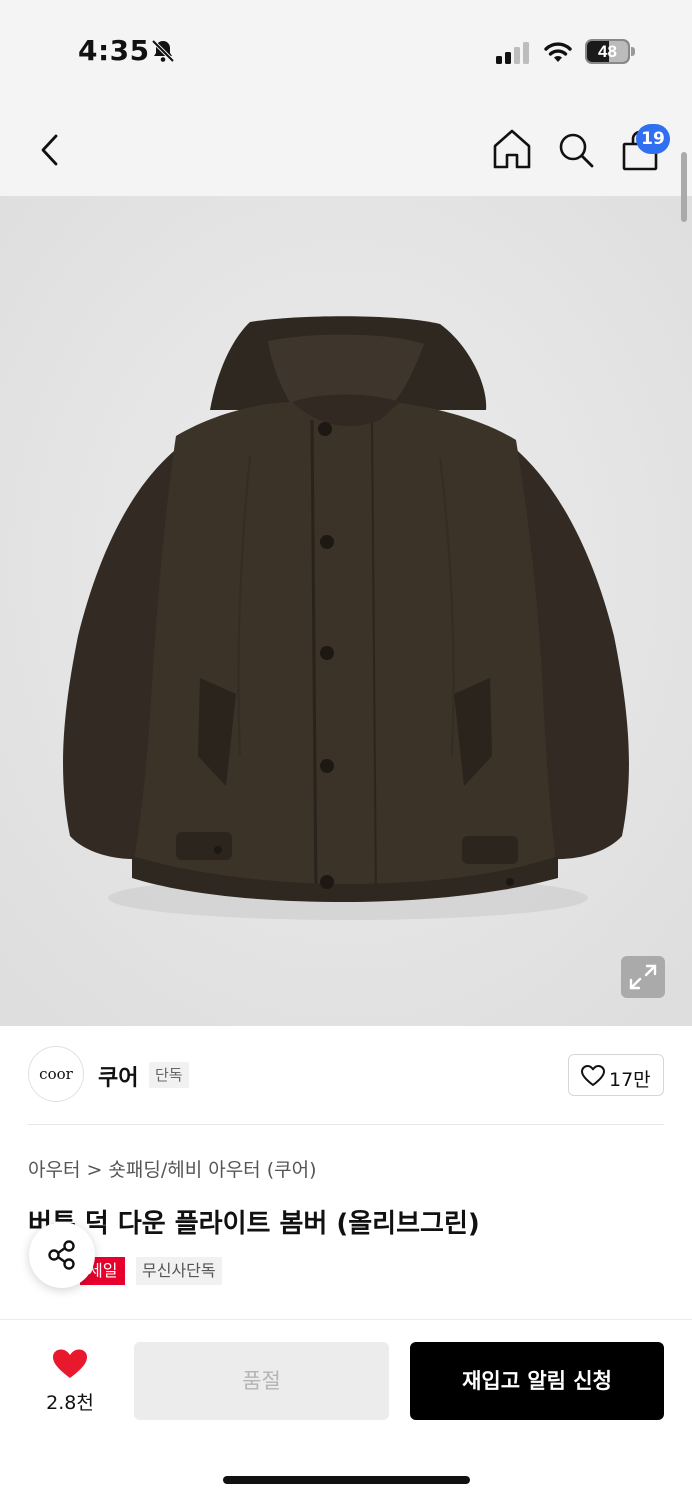 The image size is (692, 1500). What do you see at coordinates (169, 1075) in the screenshot?
I see `brand-exclusive-tag: 단독` at bounding box center [169, 1075].